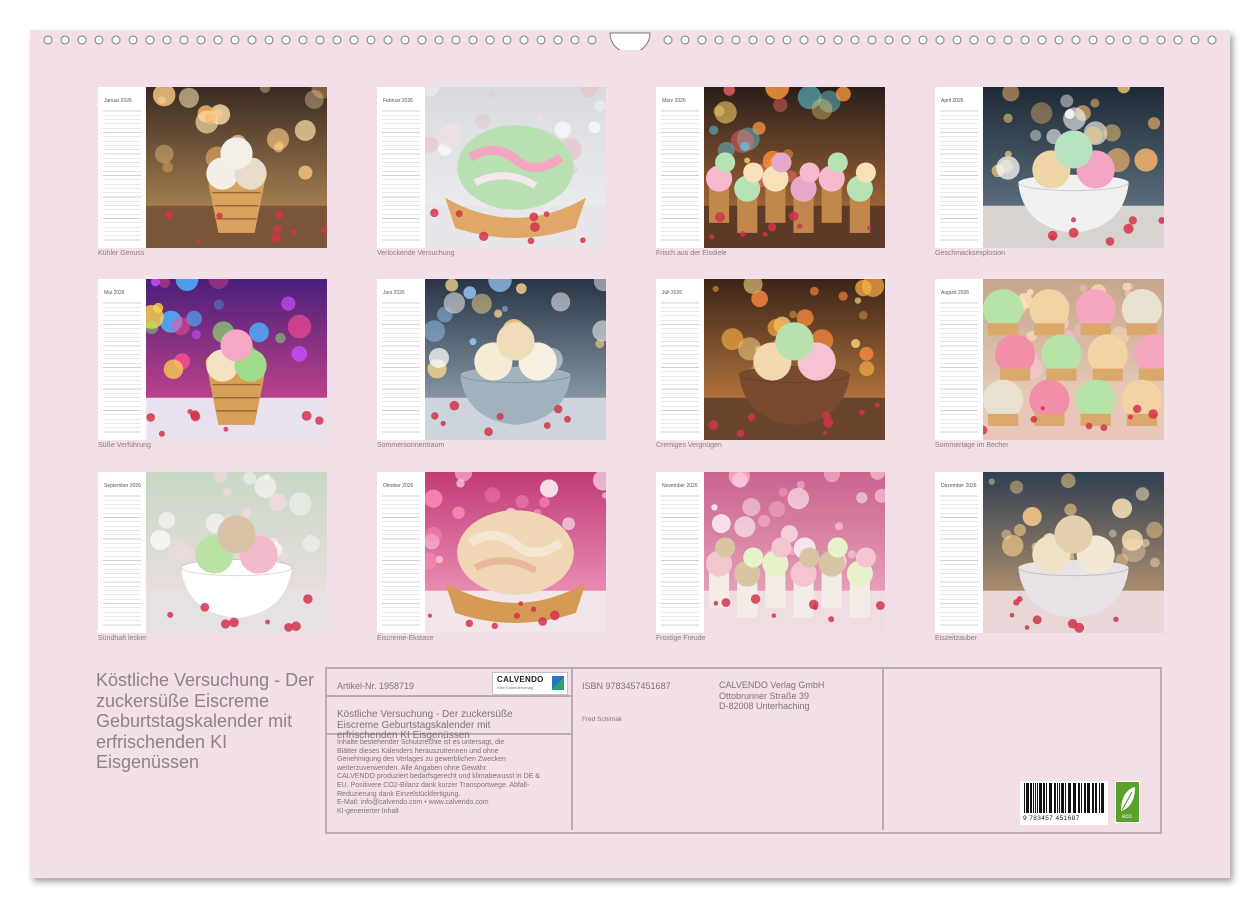 Image resolution: width=1260 pixels, height=908 pixels. Describe the element at coordinates (416, 253) in the screenshot. I see `month-caption: Verlockende Versuchung` at that location.